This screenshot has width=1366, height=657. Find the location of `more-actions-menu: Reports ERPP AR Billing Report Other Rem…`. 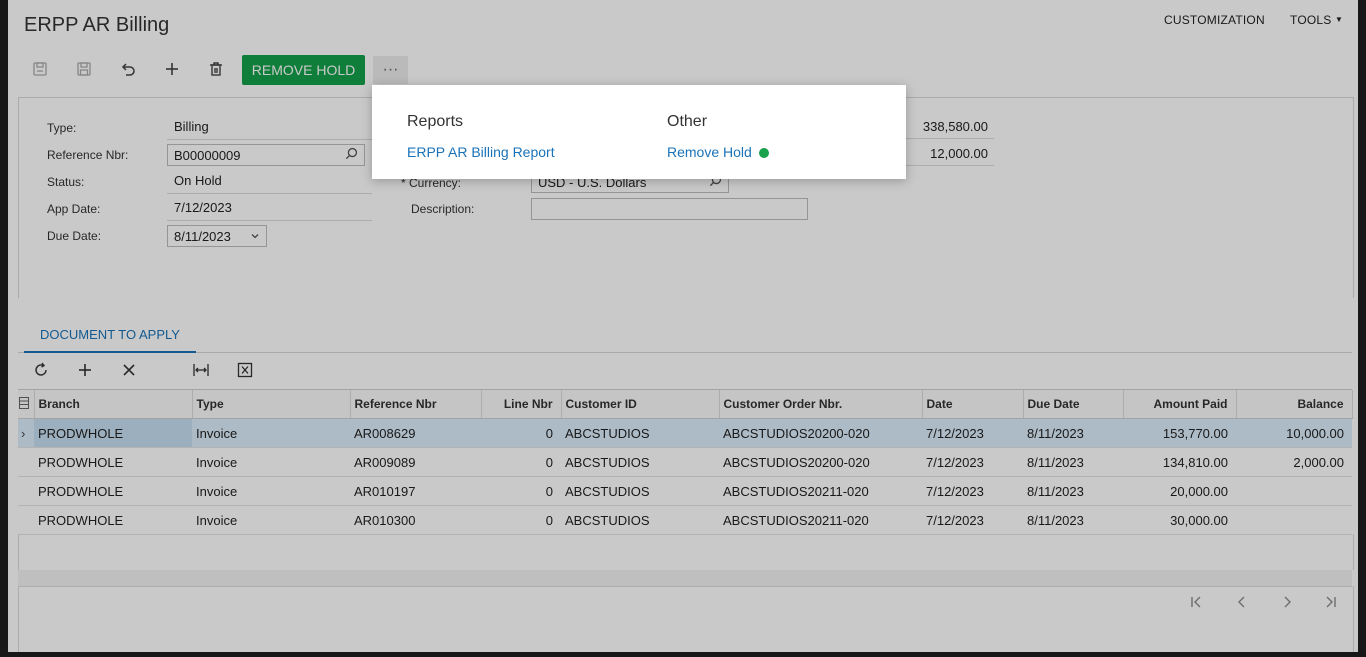

more-actions-menu: Reports ERPP AR Billing Report Other Rem… is located at coordinates (639, 132).